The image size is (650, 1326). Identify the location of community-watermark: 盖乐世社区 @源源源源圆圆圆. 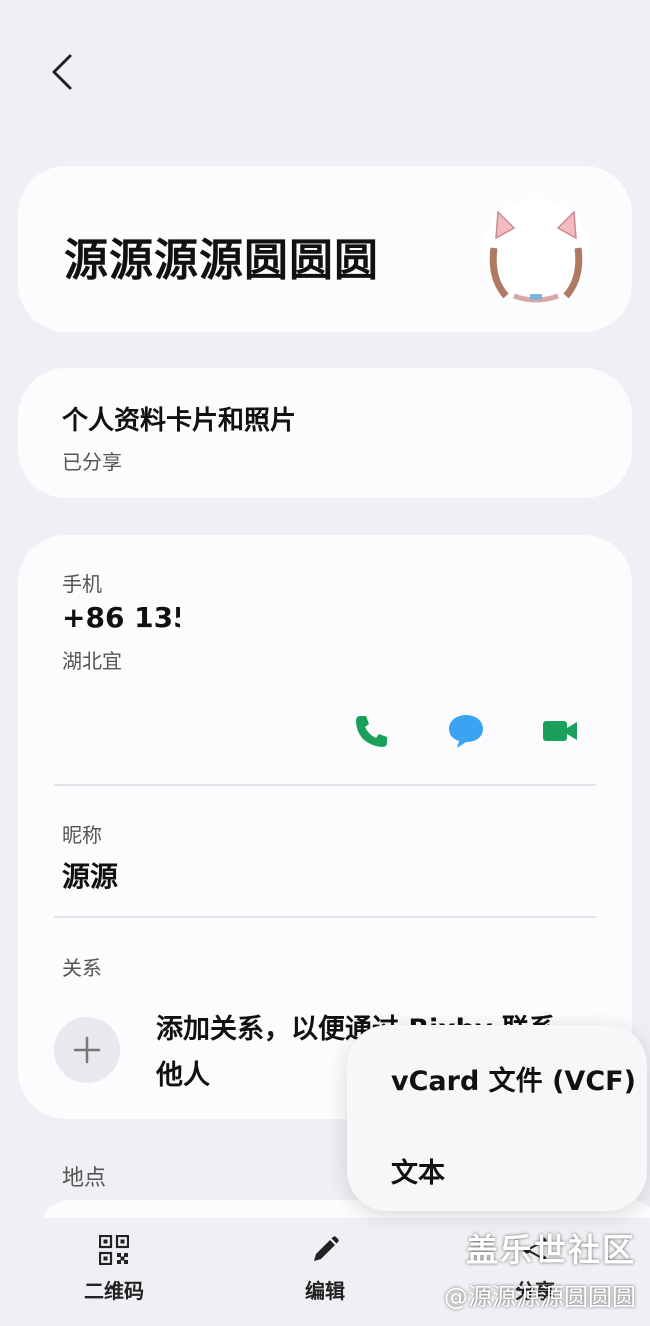
(540, 1268).